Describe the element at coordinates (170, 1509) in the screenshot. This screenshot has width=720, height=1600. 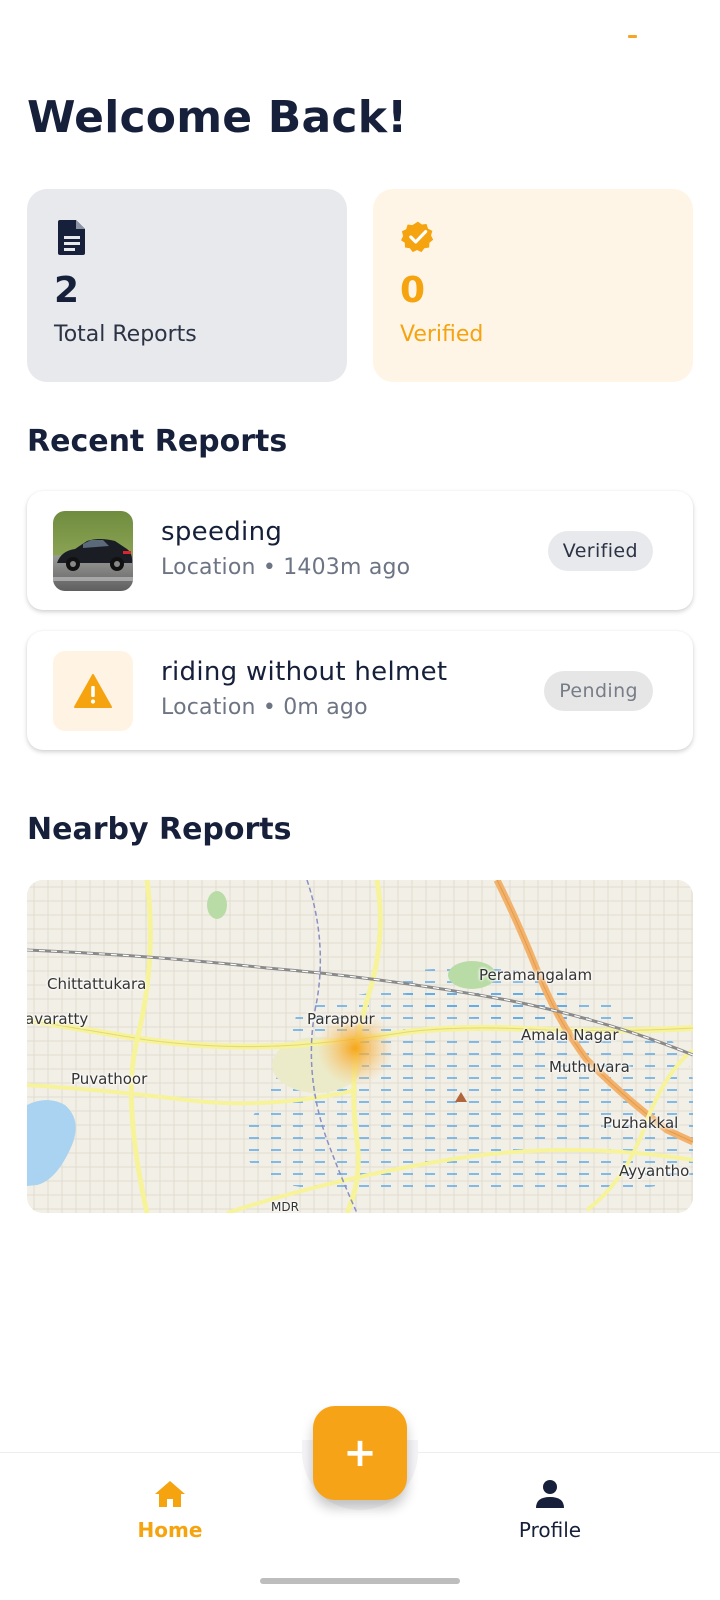
I see `nav-home: Home` at that location.